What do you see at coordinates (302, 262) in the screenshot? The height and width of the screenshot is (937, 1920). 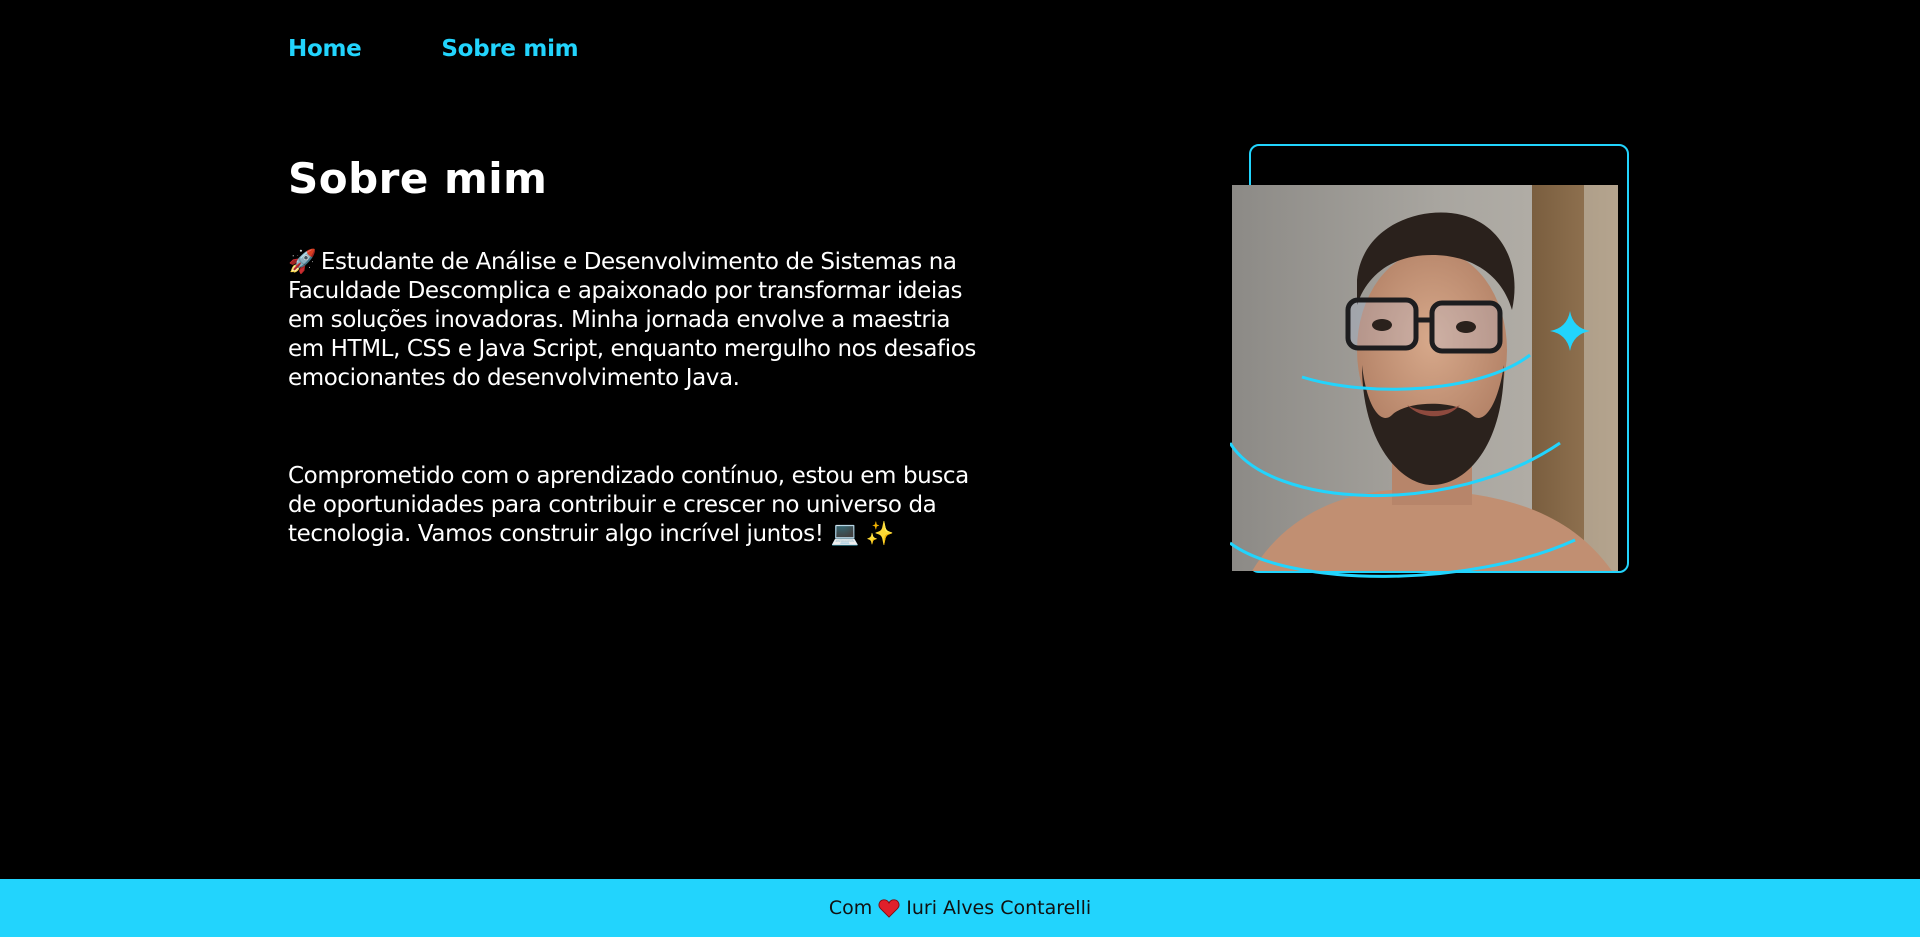 I see `rocket-icon: 🚀` at bounding box center [302, 262].